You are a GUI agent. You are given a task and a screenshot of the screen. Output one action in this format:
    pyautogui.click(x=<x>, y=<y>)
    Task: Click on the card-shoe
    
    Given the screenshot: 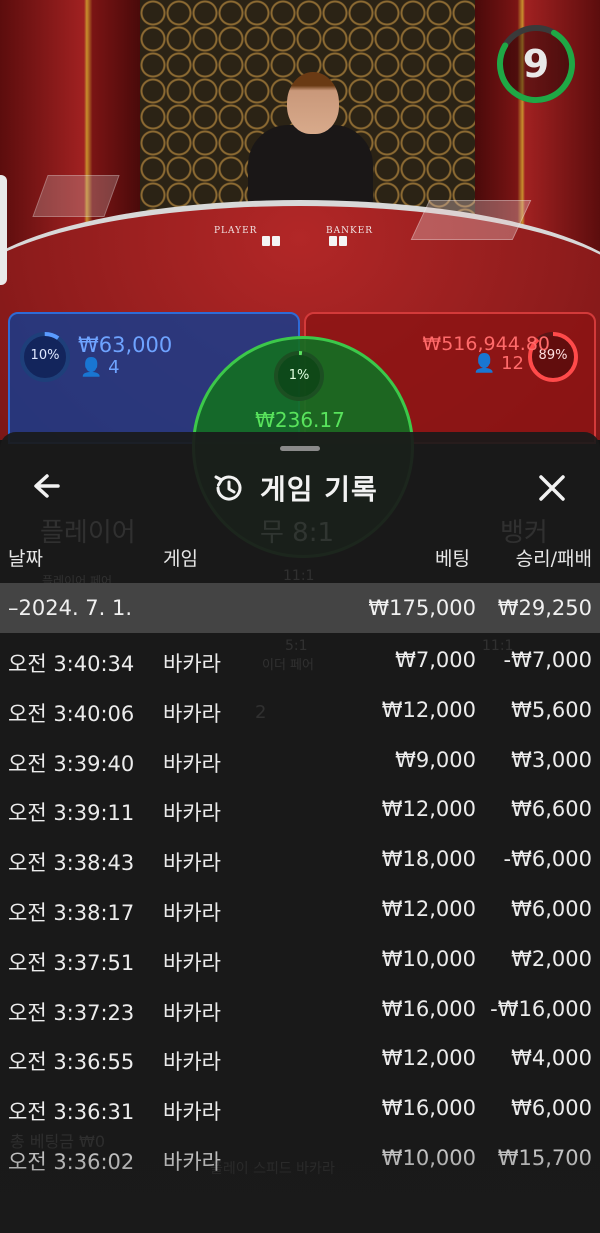 What is the action you would take?
    pyautogui.click(x=76, y=196)
    